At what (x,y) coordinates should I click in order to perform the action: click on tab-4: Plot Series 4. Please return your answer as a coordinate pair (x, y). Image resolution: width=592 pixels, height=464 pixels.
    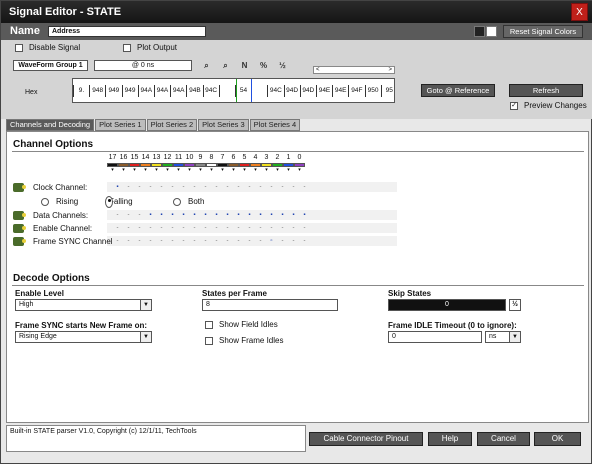
    Looking at the image, I should click on (275, 125).